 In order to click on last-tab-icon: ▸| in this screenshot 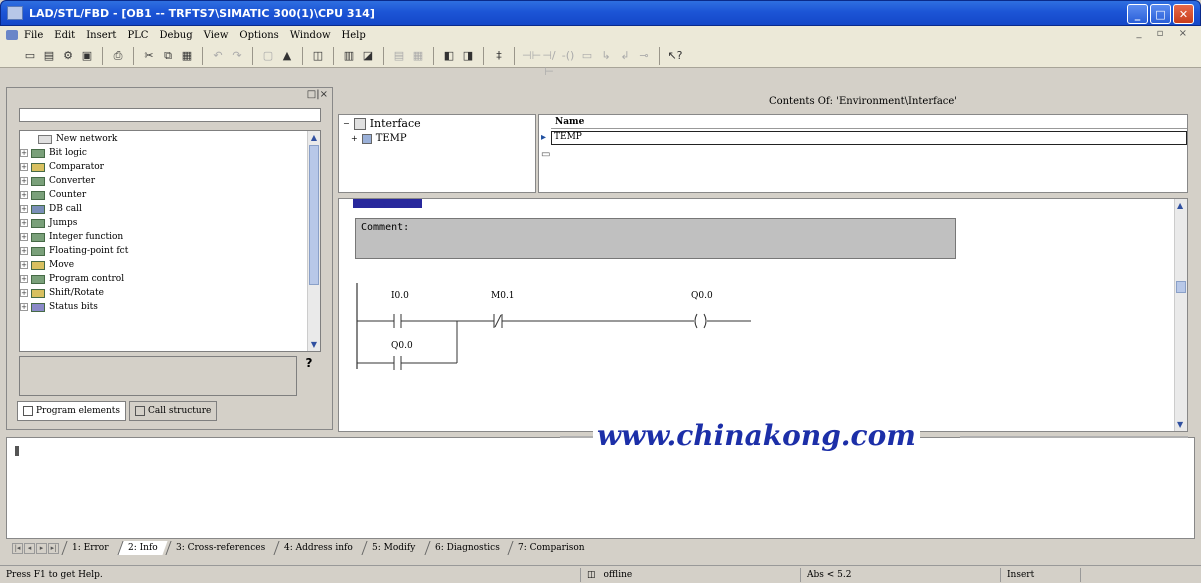, I will do `click(53, 548)`.